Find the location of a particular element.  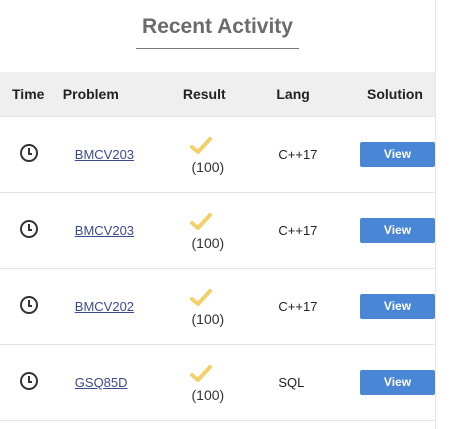

header-problem: Problem is located at coordinates (90, 94).